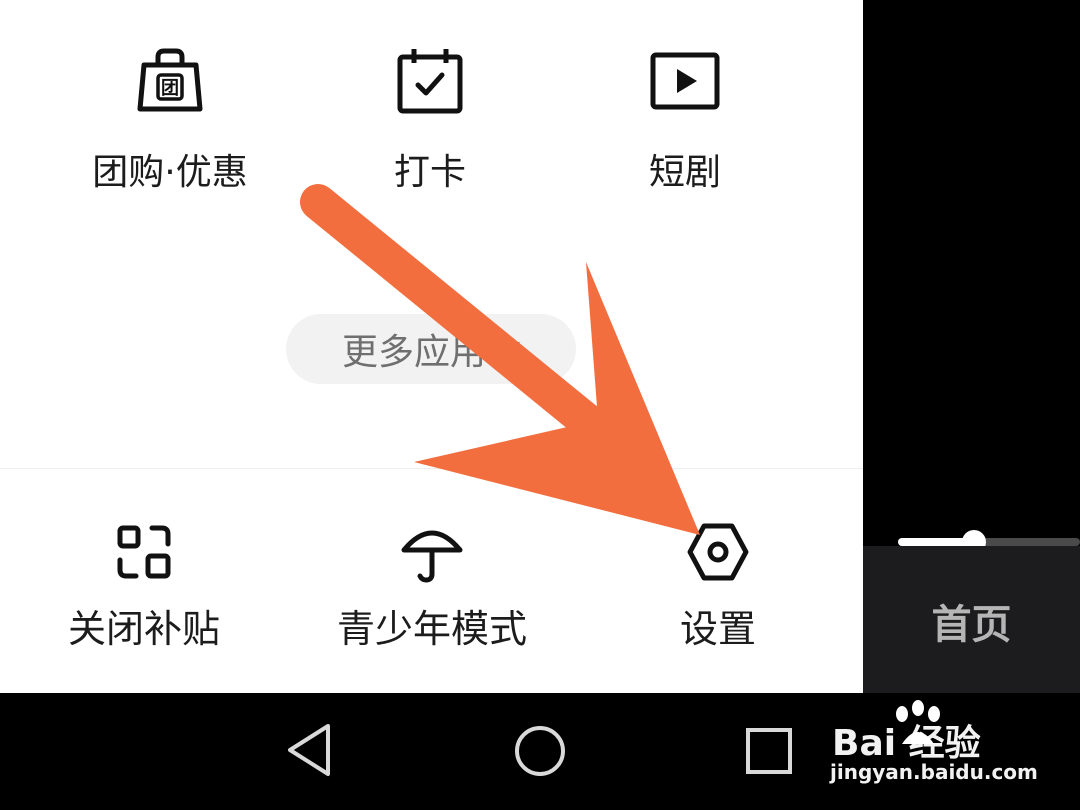 This screenshot has width=1080, height=810. I want to click on tool-label-close-subsidy: 关闭补贴, so click(143, 629).